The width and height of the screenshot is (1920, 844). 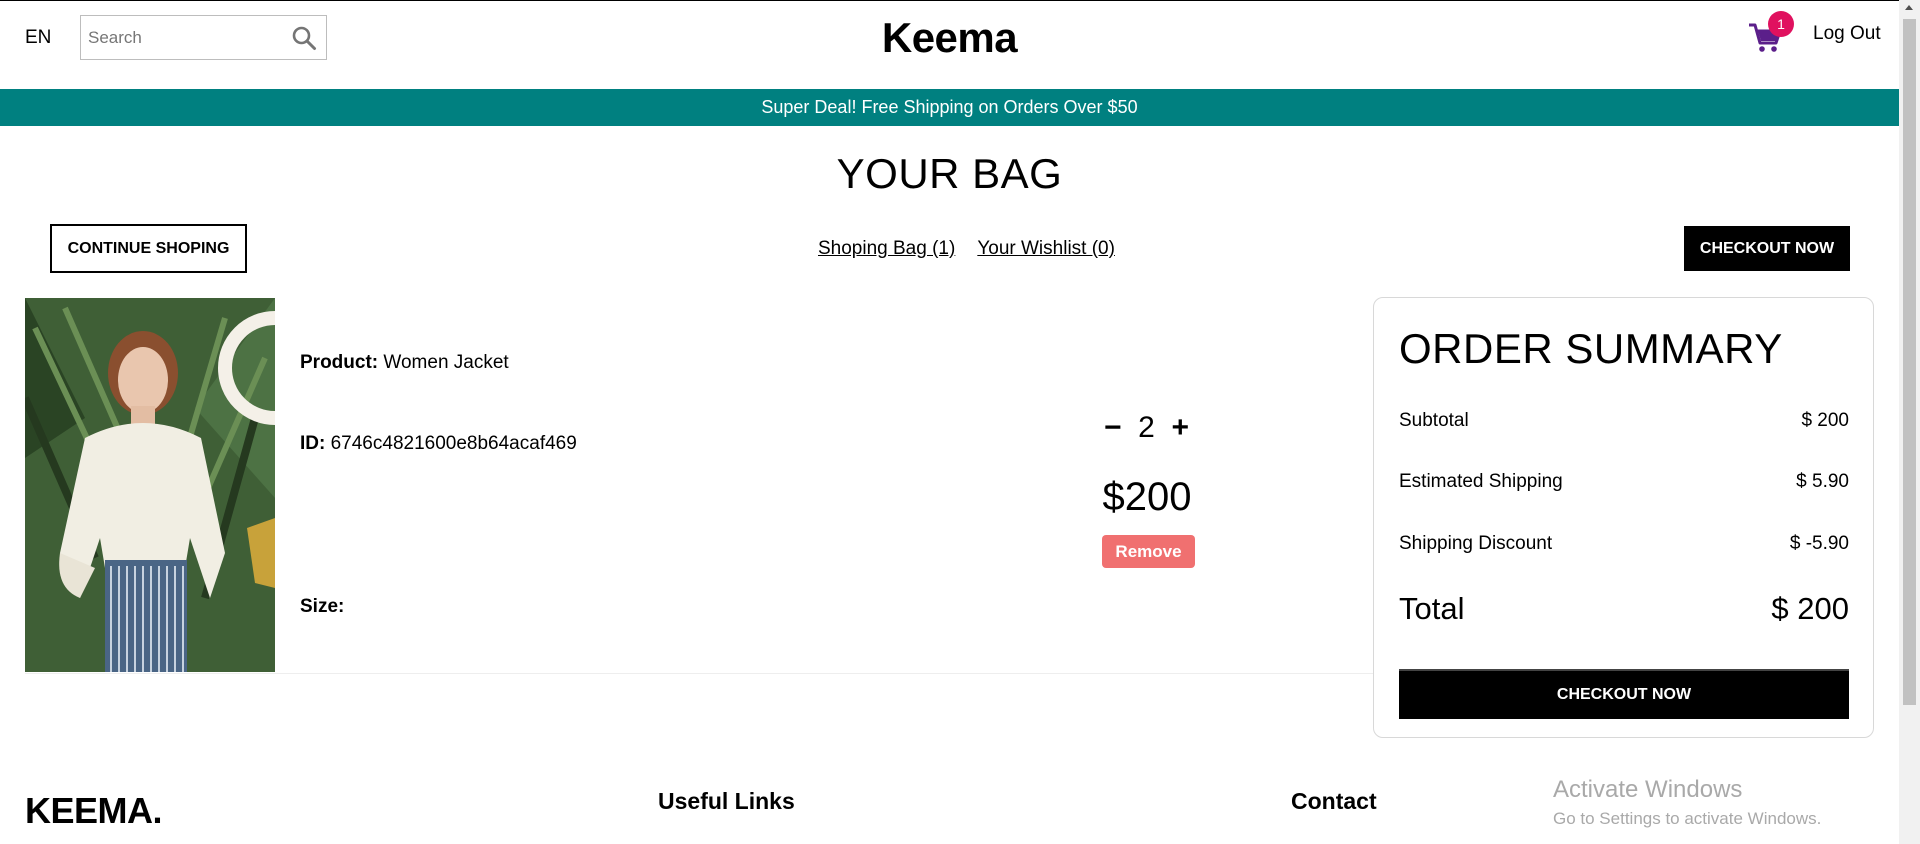 I want to click on discount-label: Shipping Discount, so click(x=1476, y=543).